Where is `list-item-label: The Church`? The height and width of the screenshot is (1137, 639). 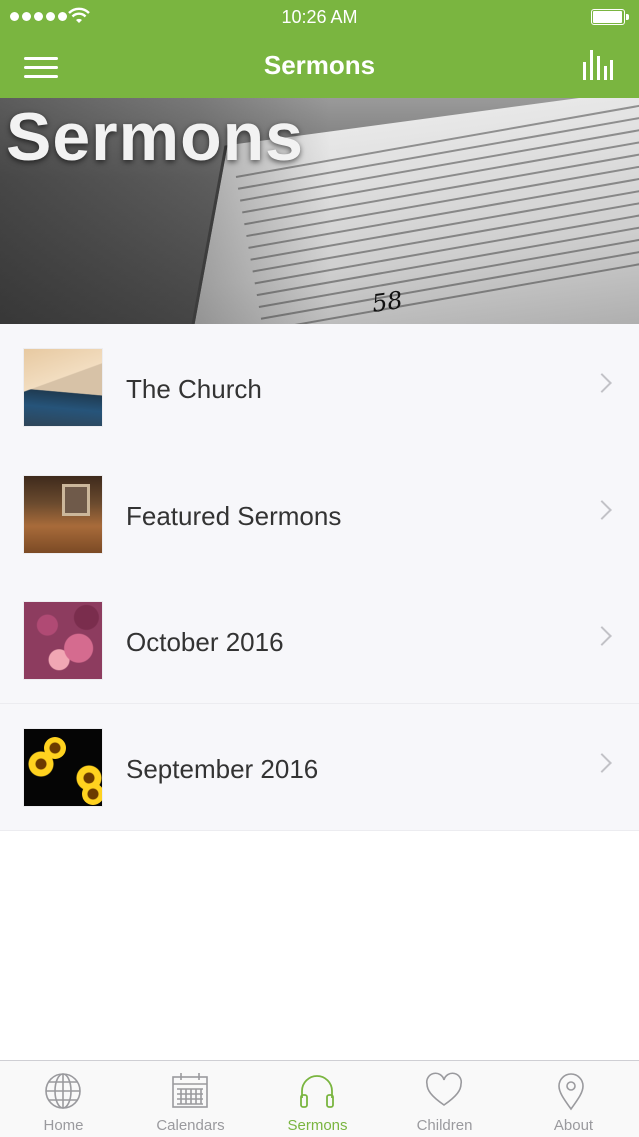 list-item-label: The Church is located at coordinates (194, 389).